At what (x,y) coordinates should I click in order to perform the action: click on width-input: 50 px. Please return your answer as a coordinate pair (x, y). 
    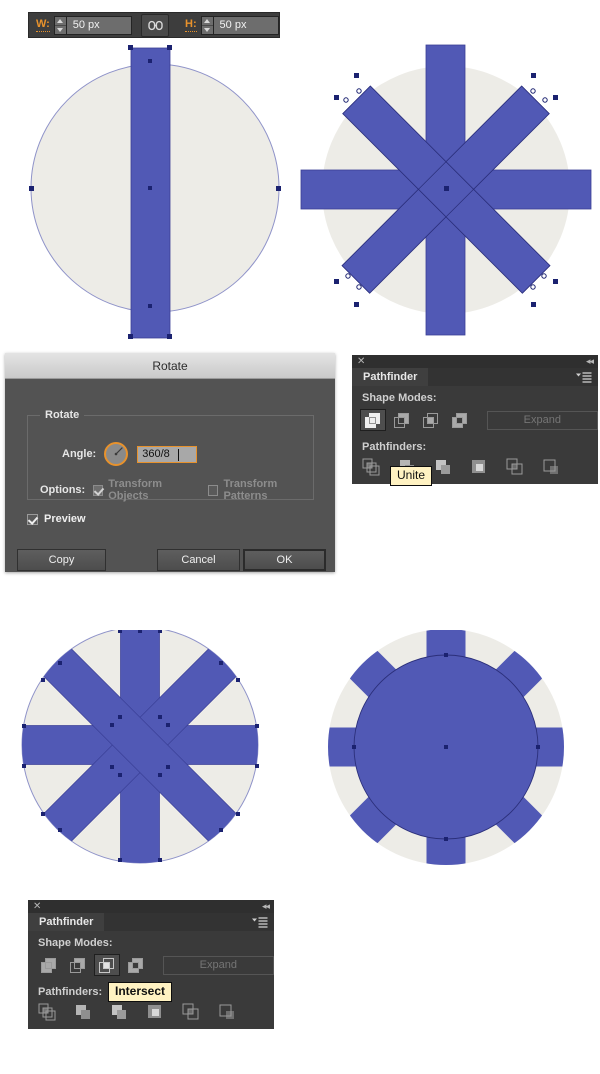
    Looking at the image, I should click on (99, 25).